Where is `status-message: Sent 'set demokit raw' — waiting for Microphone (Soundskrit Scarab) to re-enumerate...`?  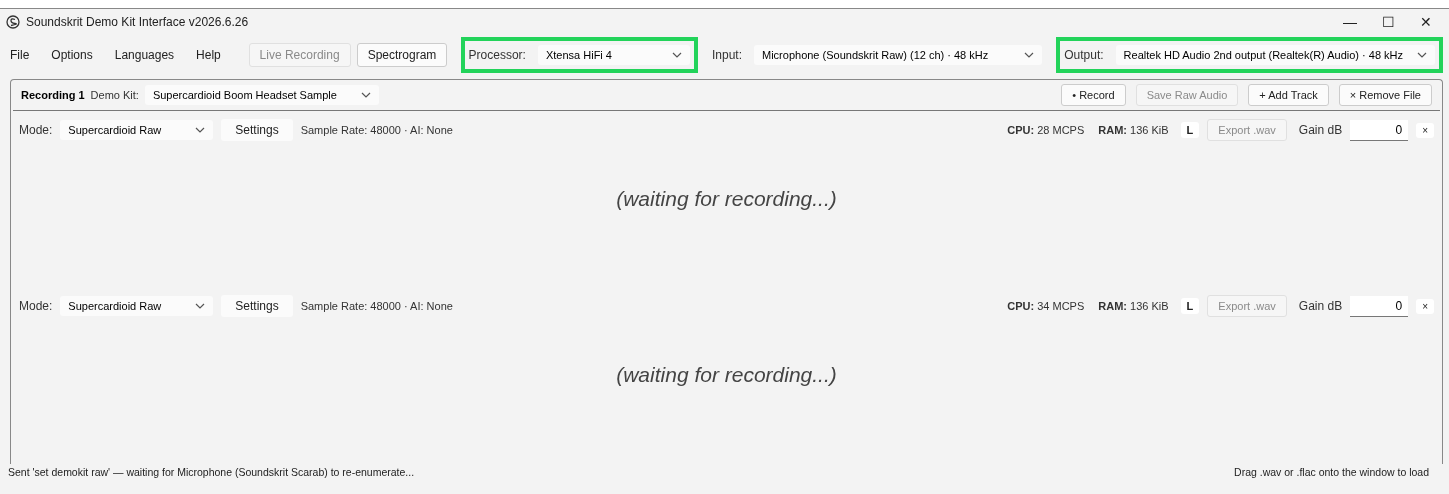 status-message: Sent 'set demokit raw' — waiting for Microphone (Soundskrit Scarab) to re-enumerate... is located at coordinates (211, 472).